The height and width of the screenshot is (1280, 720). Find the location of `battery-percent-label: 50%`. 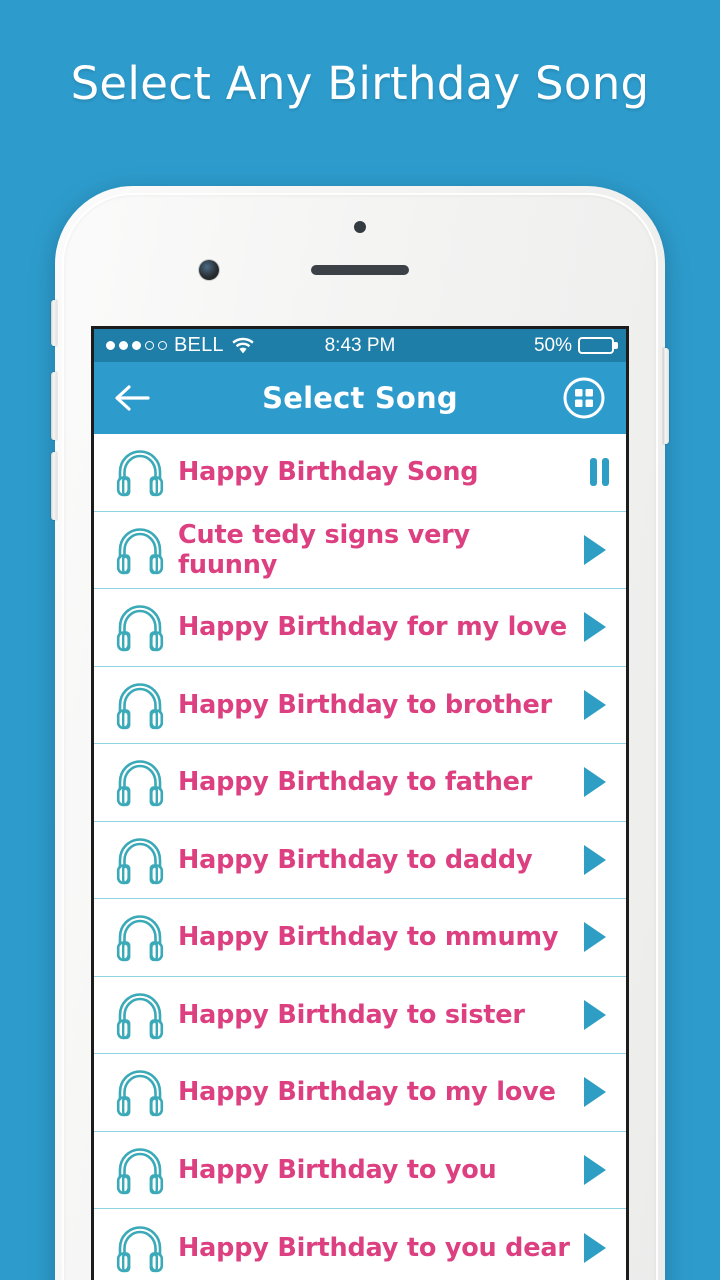

battery-percent-label: 50% is located at coordinates (552, 345).